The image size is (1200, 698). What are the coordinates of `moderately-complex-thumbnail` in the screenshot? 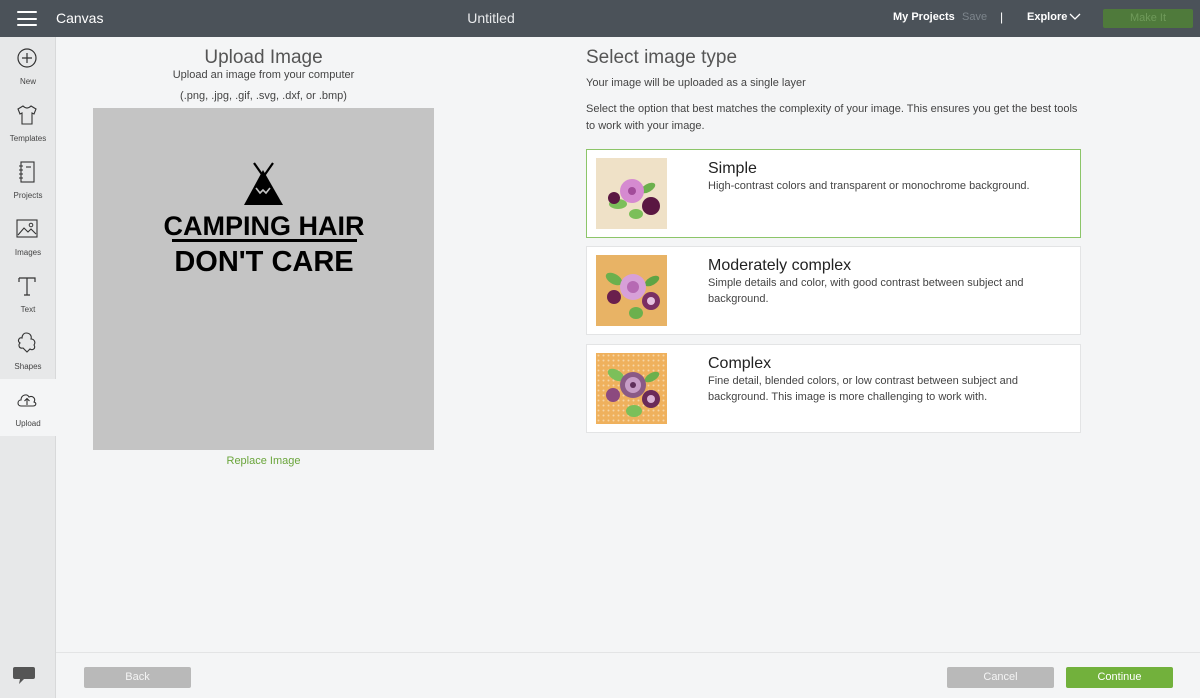 It's located at (631, 290).